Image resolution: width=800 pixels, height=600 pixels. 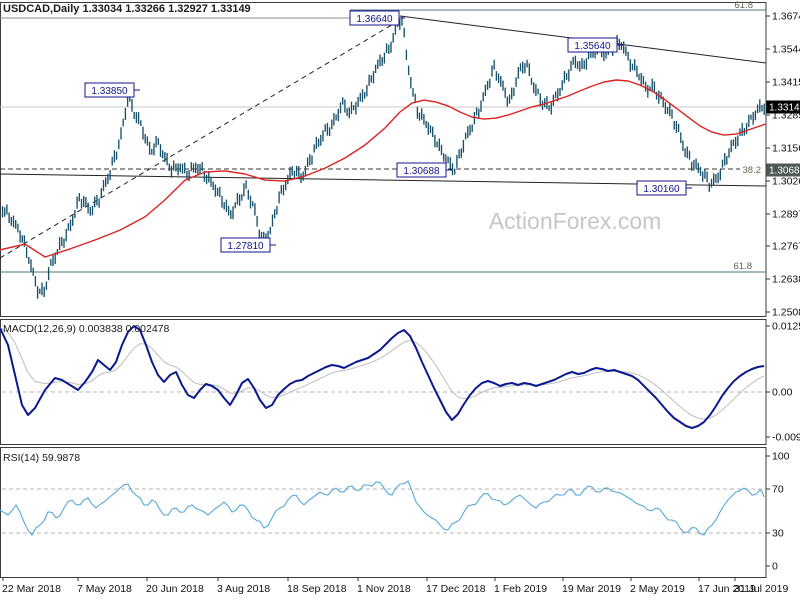 What do you see at coordinates (31, 589) in the screenshot?
I see `time-axis-label: 22 Mar 2018` at bounding box center [31, 589].